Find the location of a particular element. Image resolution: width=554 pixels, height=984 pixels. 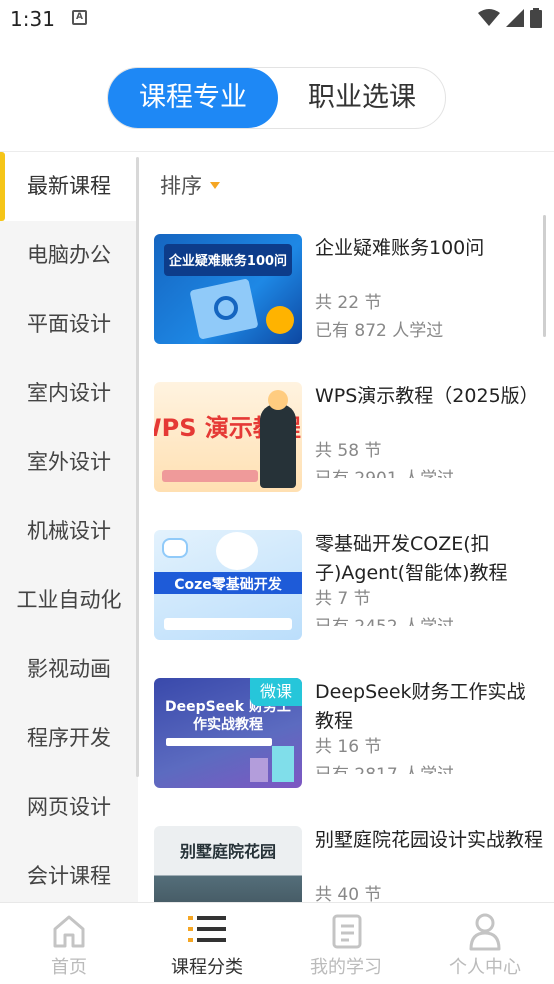

course-title: 企业疑难账务100问 is located at coordinates (400, 248).